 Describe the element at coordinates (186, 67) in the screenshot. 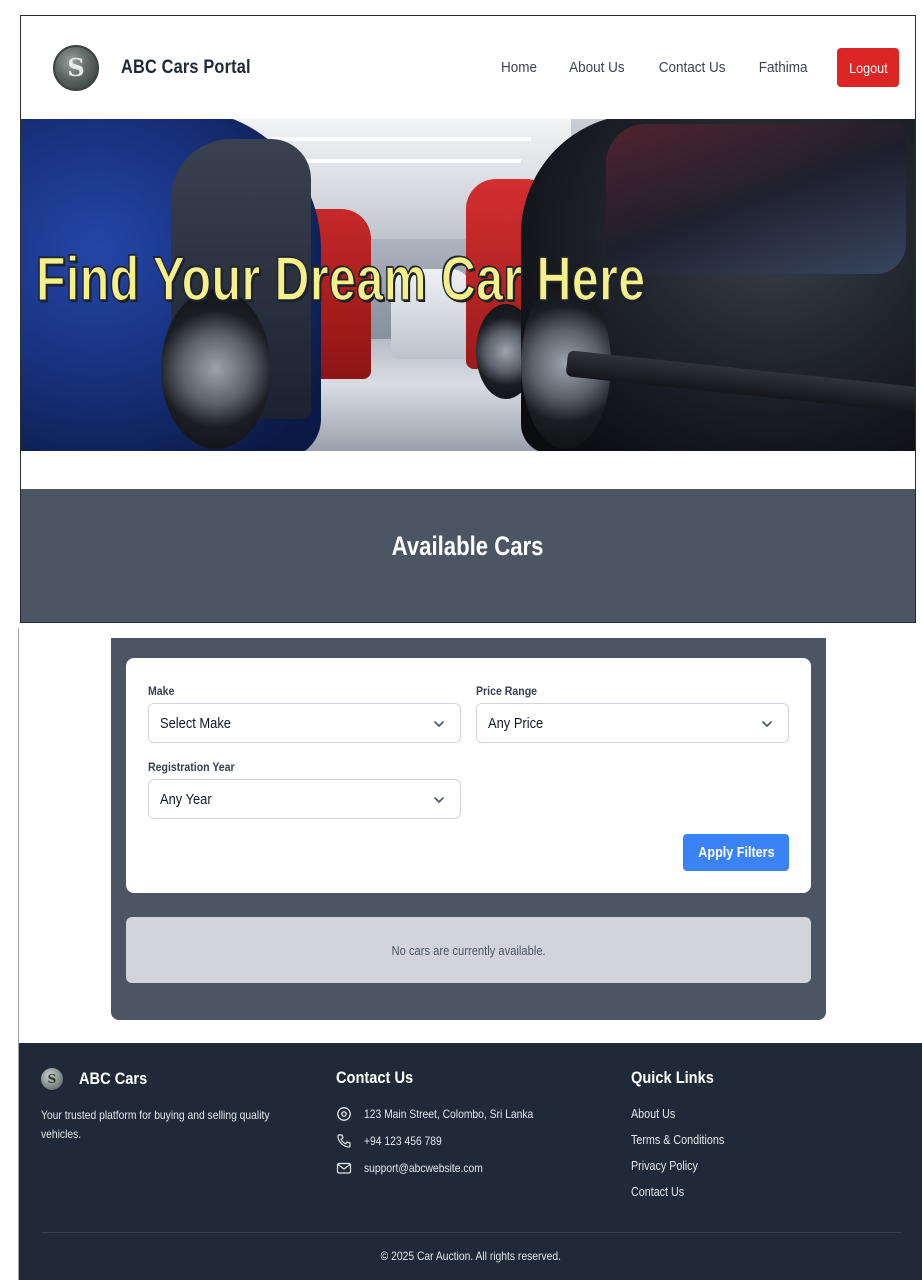

I see `brand-name: ABC Cars Portal` at that location.